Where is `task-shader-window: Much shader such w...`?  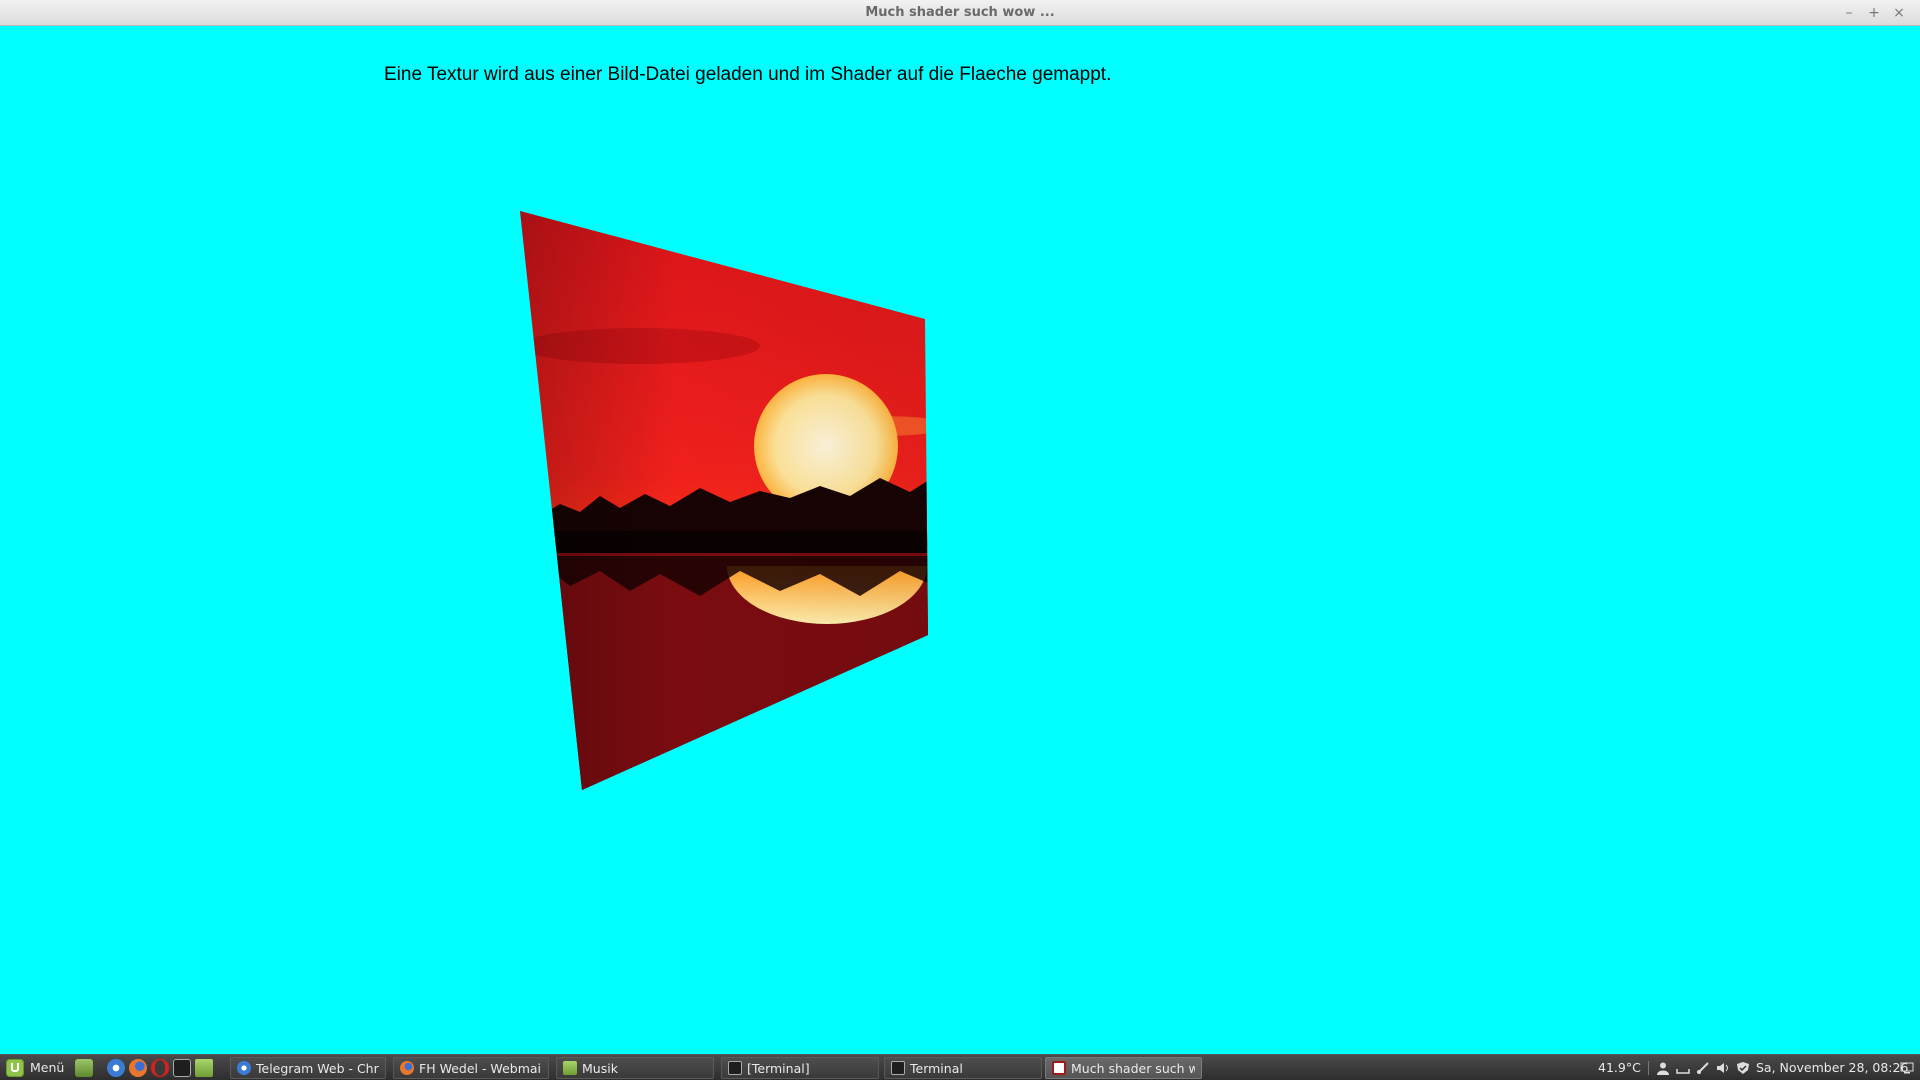
task-shader-window: Much shader such w... is located at coordinates (1123, 1068).